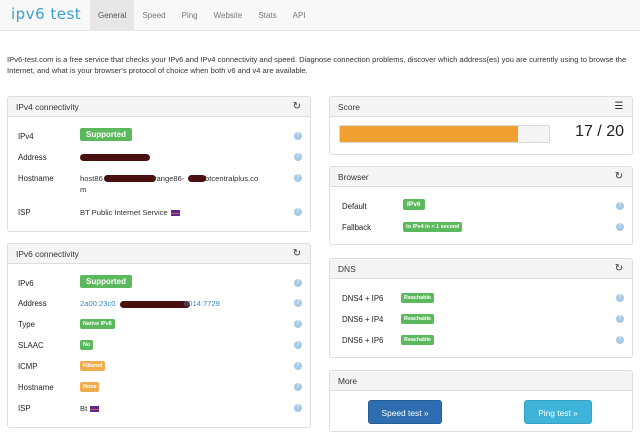 This screenshot has width=640, height=439. Describe the element at coordinates (106, 281) in the screenshot. I see `ipv6-status-badge: Supported` at that location.